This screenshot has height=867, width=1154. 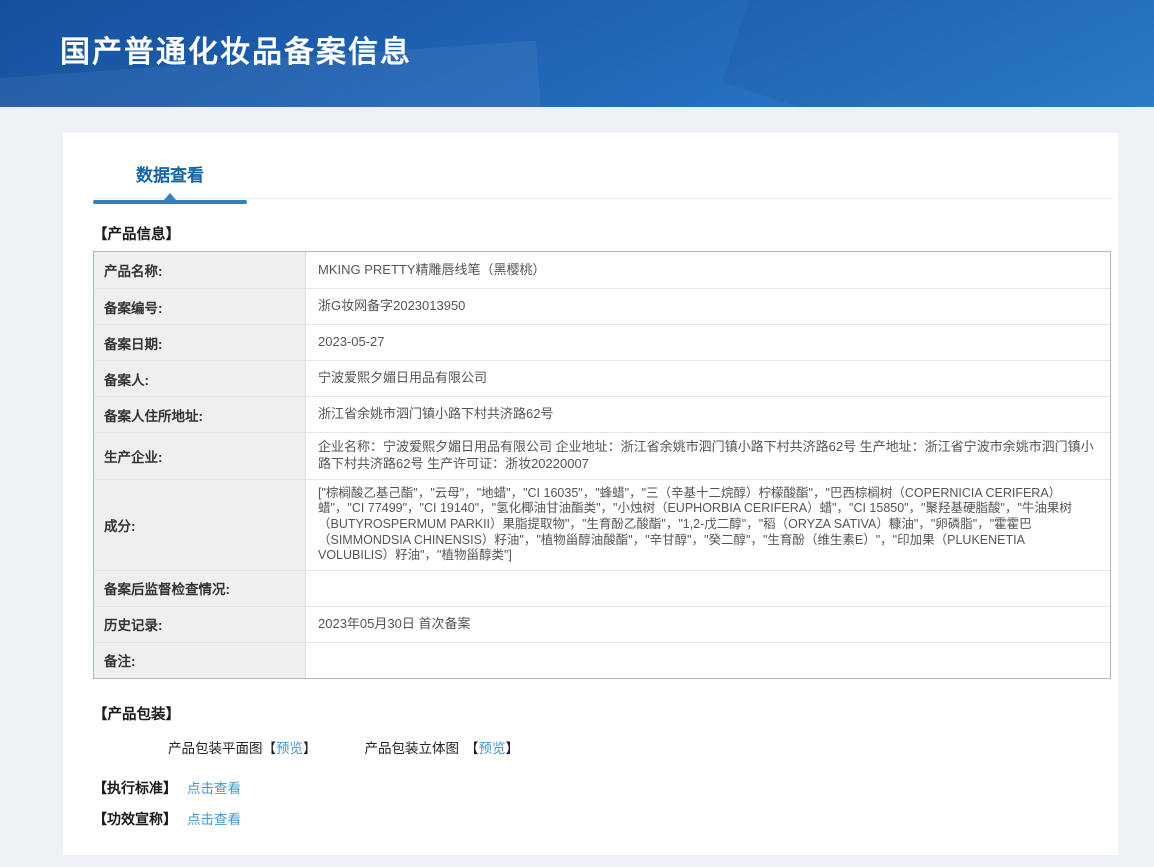 I want to click on row-value: 宁波爱熙夕媚日用品有限公司, so click(x=403, y=378).